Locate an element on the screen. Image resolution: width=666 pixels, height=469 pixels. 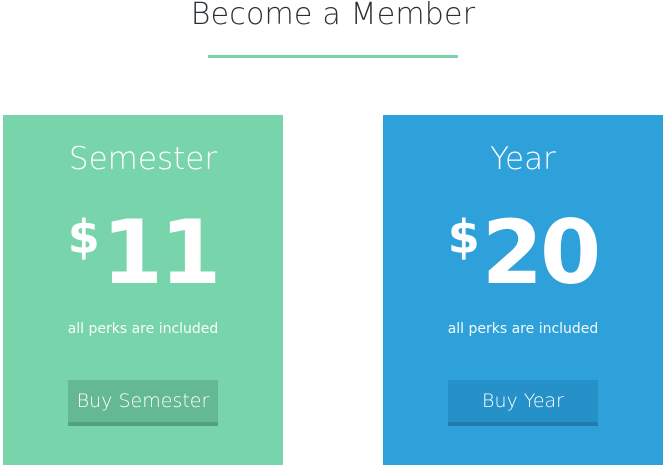
title-underline-divider is located at coordinates (333, 56).